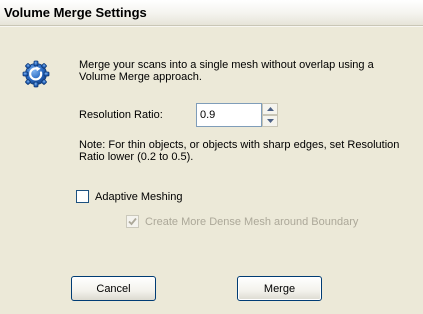 The width and height of the screenshot is (423, 314). I want to click on adaptive-meshing-option: Adaptive Meshing, so click(129, 196).